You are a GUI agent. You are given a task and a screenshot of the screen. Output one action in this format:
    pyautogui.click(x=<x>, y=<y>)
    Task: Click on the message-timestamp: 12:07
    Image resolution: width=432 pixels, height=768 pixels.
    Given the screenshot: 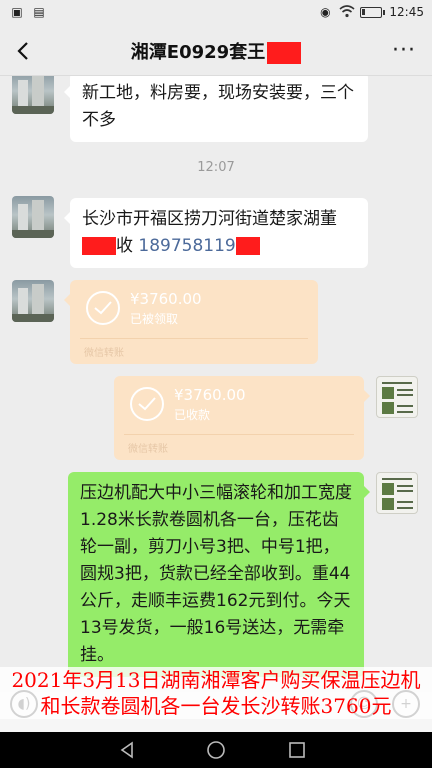 What is the action you would take?
    pyautogui.click(x=216, y=167)
    